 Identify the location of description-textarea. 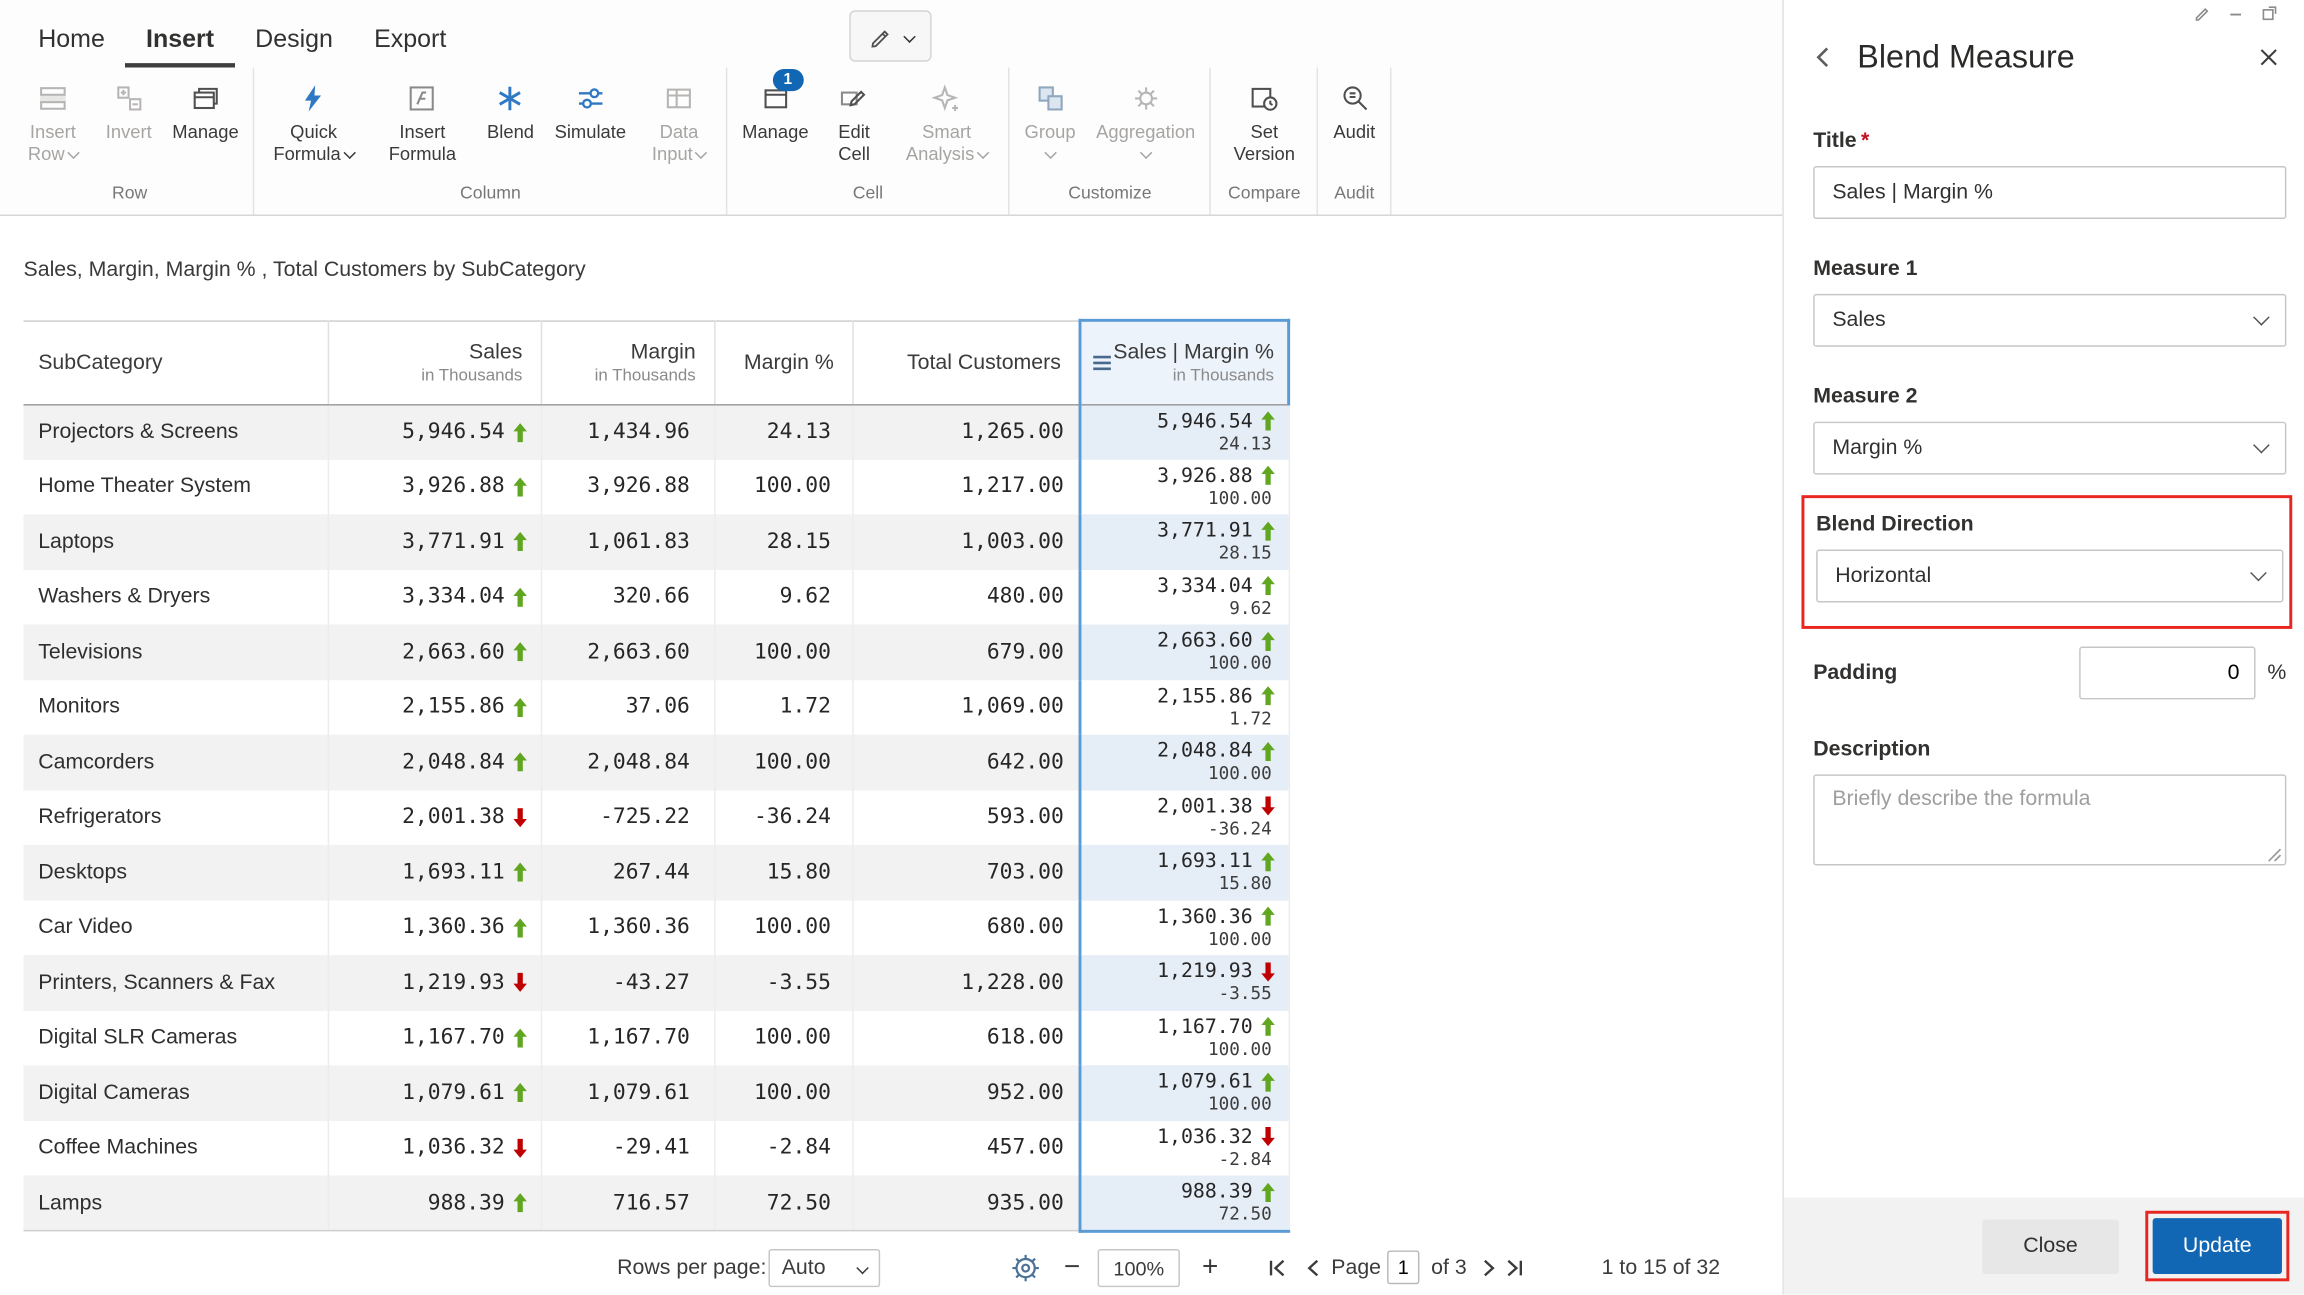
(2050, 820).